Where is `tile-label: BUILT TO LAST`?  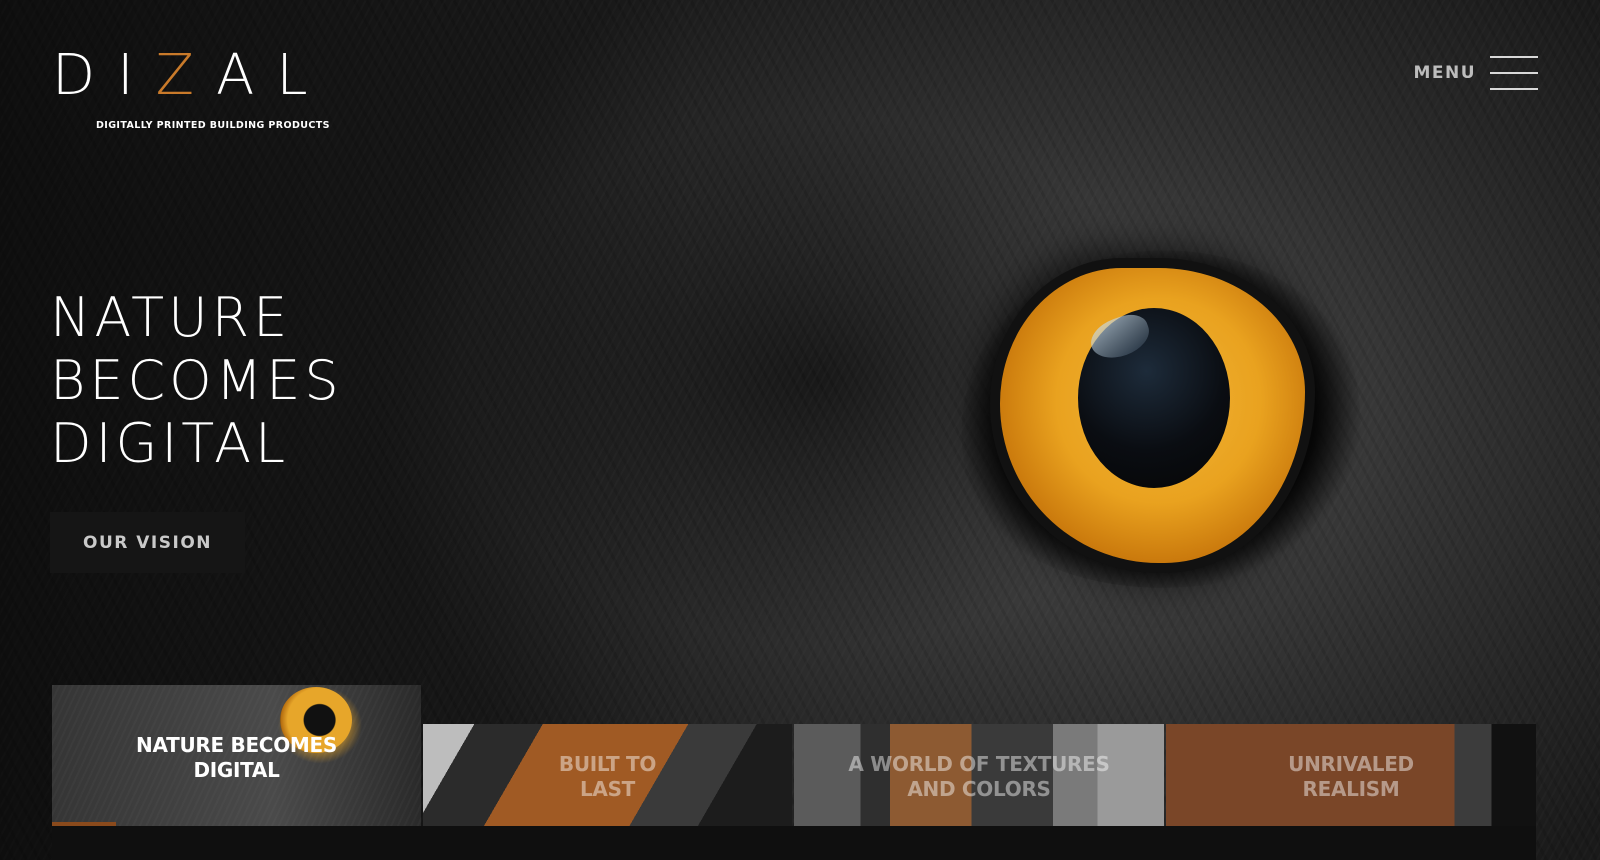
tile-label: BUILT TO LAST is located at coordinates (607, 777).